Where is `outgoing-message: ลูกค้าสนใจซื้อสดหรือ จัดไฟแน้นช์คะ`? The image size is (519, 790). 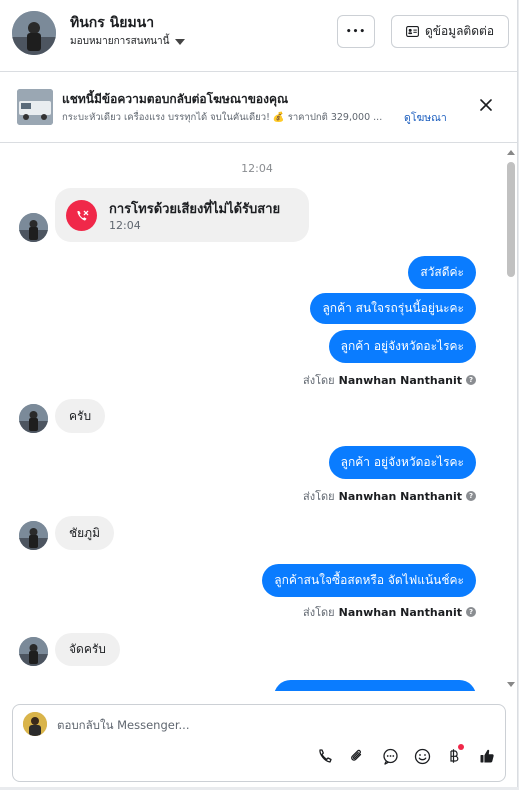
outgoing-message: ลูกค้าสนใจซื้อสดหรือ จัดไฟแน้นช์คะ is located at coordinates (369, 580).